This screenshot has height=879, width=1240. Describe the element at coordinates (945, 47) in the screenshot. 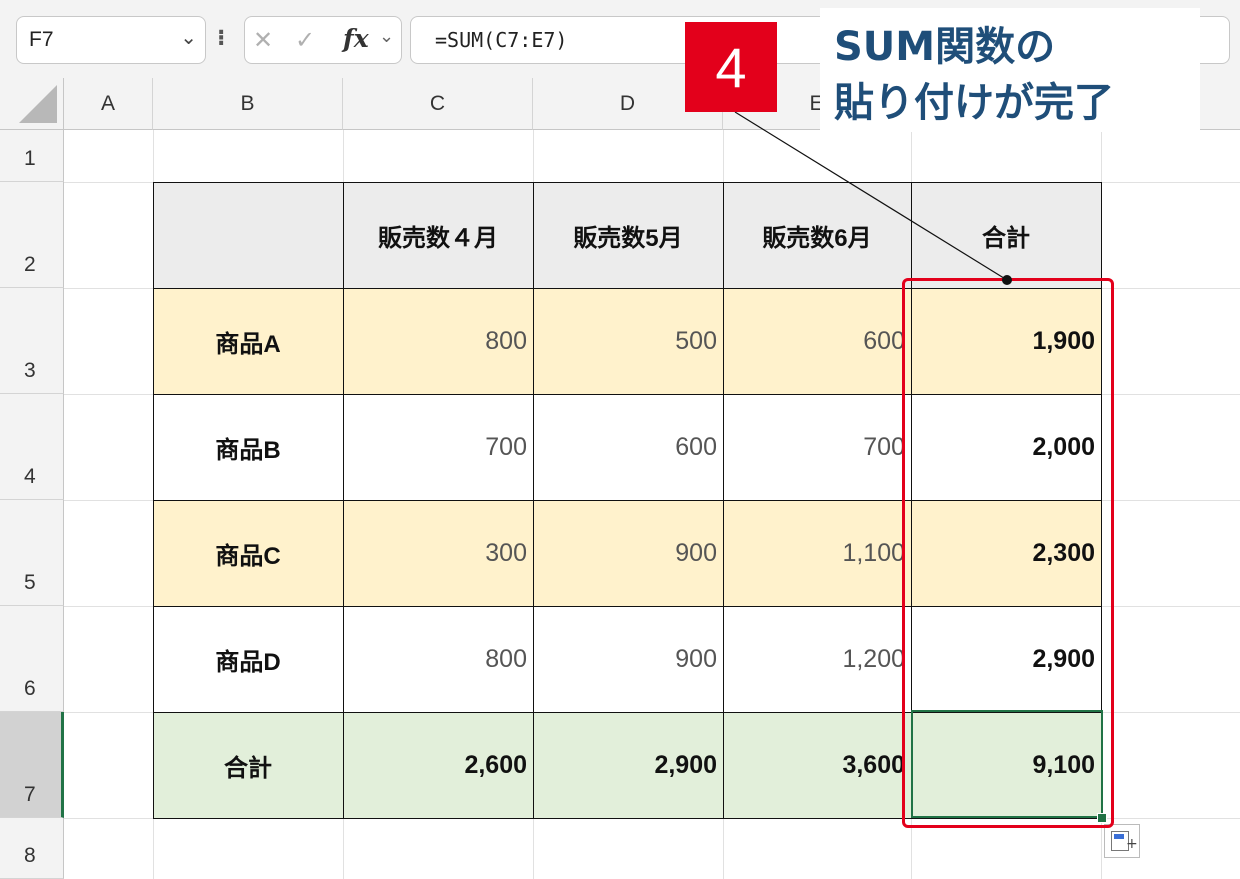

I see `callout-text-line-1: SUM関数の` at that location.